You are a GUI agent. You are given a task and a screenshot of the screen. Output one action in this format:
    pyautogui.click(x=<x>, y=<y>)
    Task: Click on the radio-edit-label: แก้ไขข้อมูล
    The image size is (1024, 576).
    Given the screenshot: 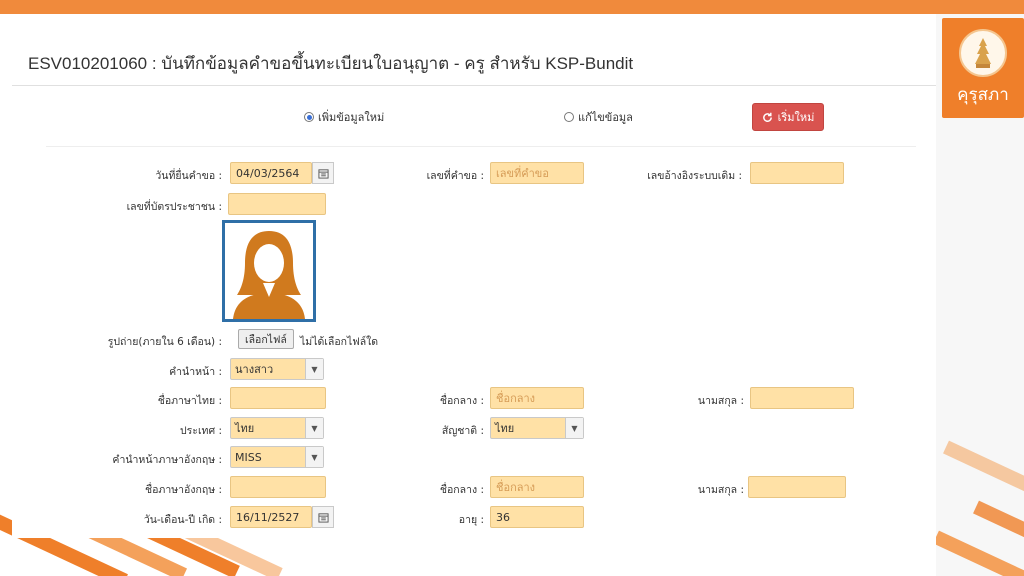 What is the action you would take?
    pyautogui.click(x=605, y=117)
    